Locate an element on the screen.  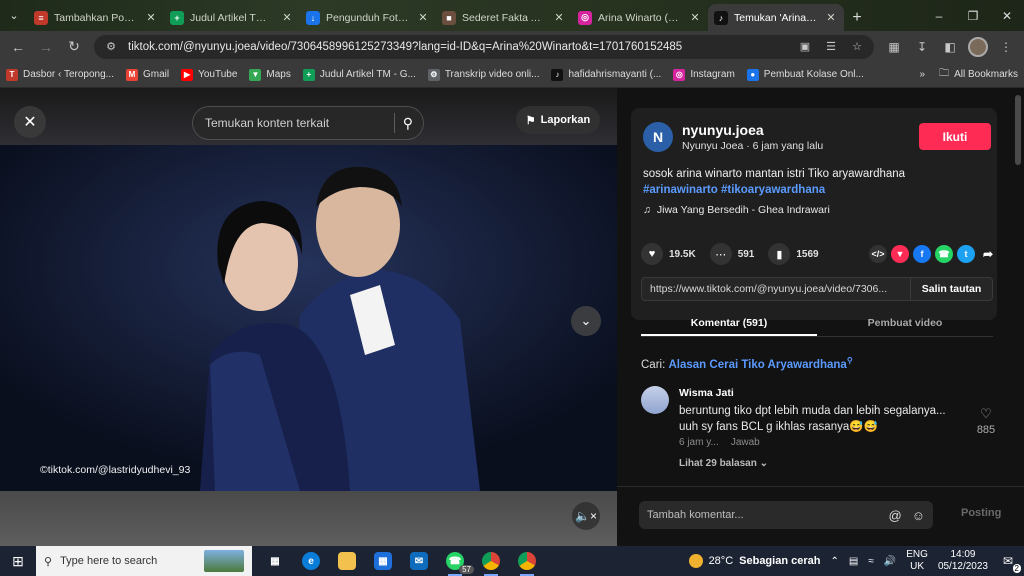
view-replies-button: Lihat 29 balasan ⌄ is located at coordinates (723, 463).